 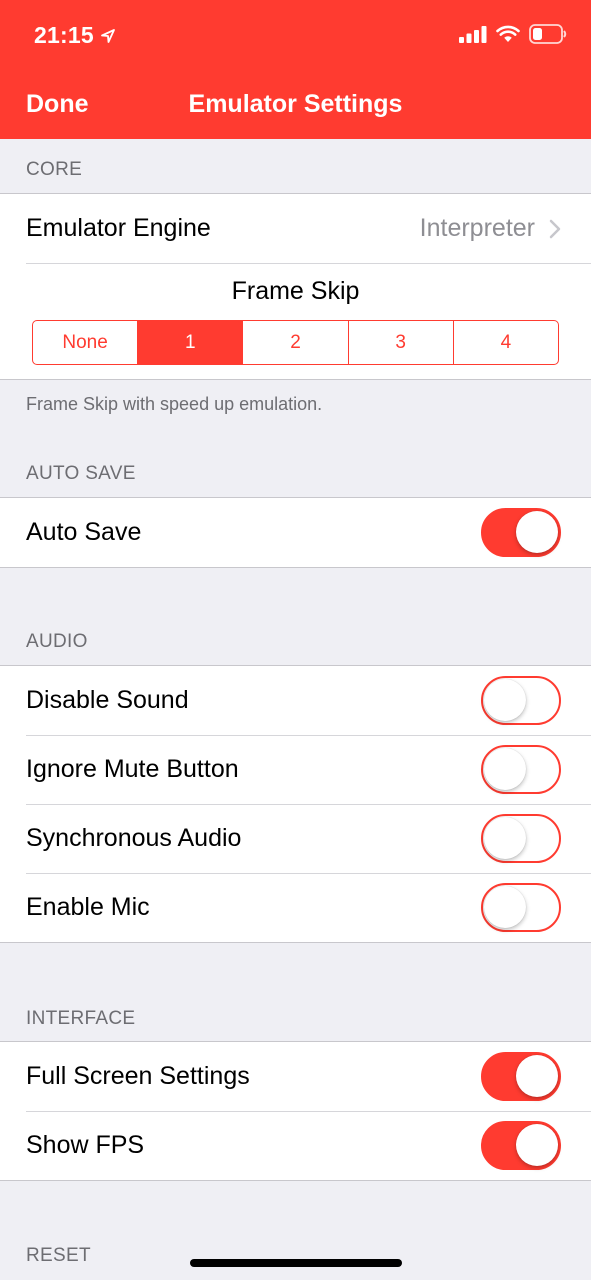 What do you see at coordinates (555, 228) in the screenshot?
I see `chevron-right-icon` at bounding box center [555, 228].